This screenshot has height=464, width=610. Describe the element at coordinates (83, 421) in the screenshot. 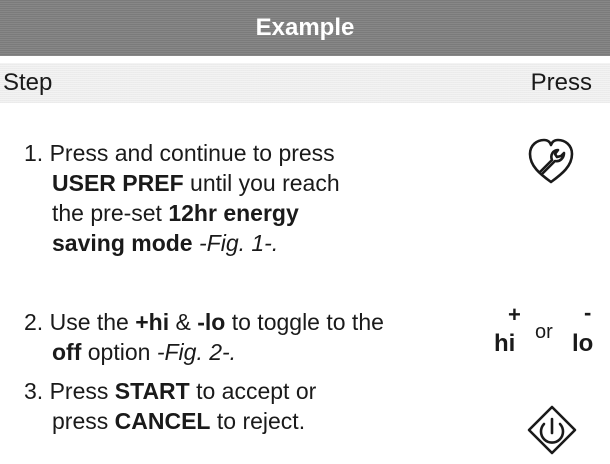

I see `step-3-text-3: press` at that location.